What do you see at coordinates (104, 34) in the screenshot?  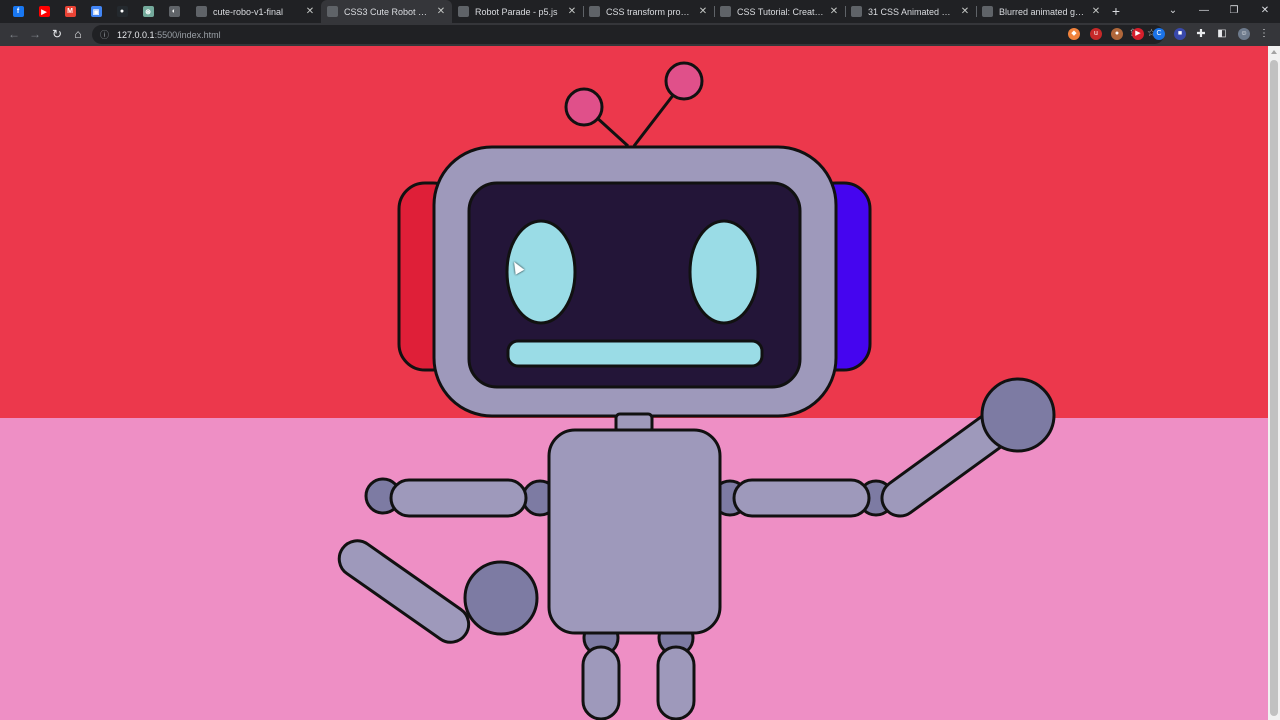 I see `site-info-icon: ⓘ` at bounding box center [104, 34].